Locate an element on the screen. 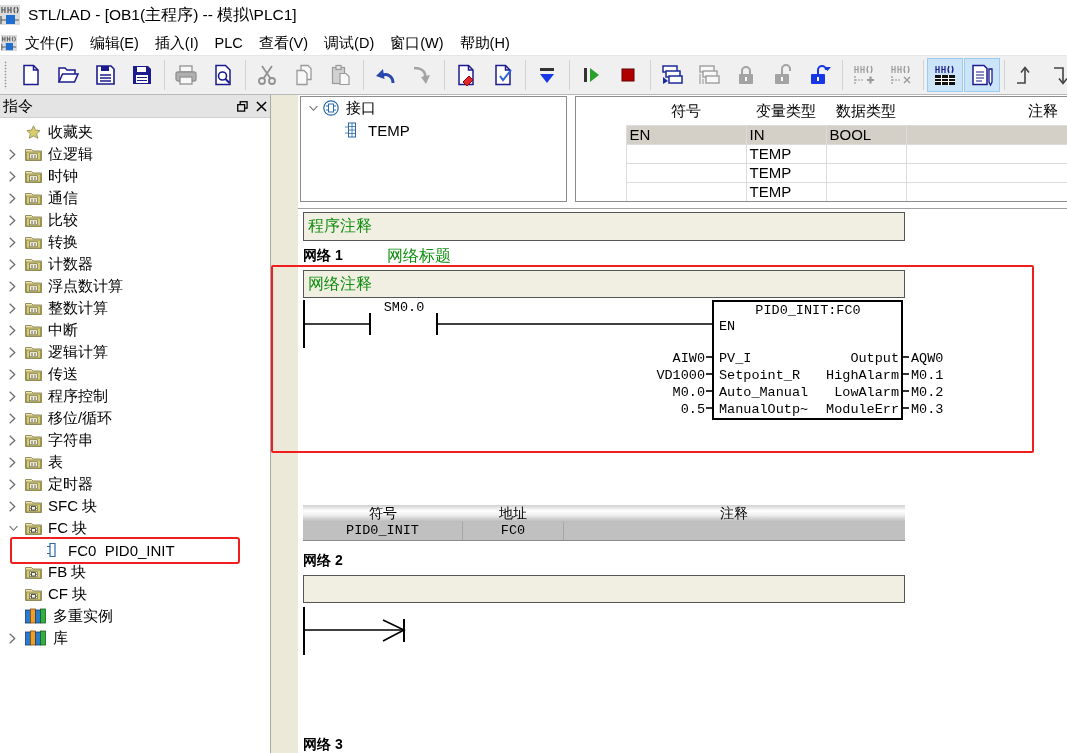 The image size is (1067, 753). tree-item: TEMP is located at coordinates (389, 130).